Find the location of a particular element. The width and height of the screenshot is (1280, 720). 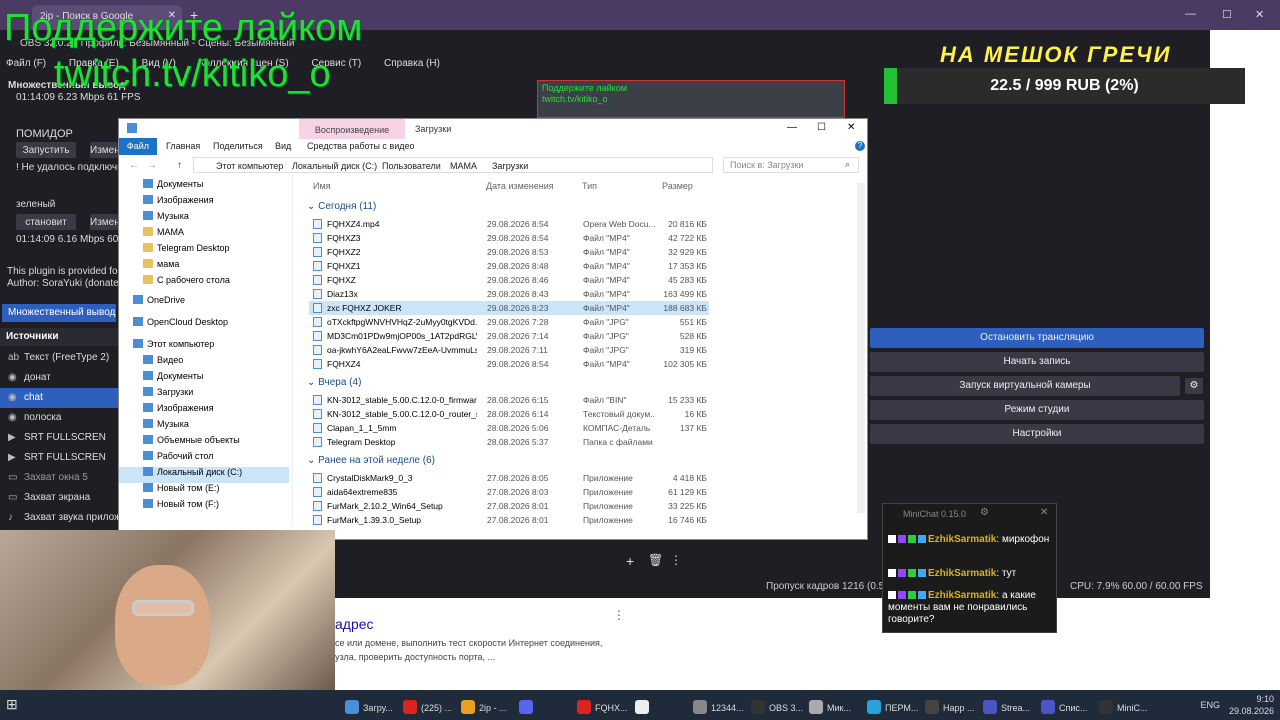

breadcrumb-users: Пользователи is located at coordinates (411, 166).